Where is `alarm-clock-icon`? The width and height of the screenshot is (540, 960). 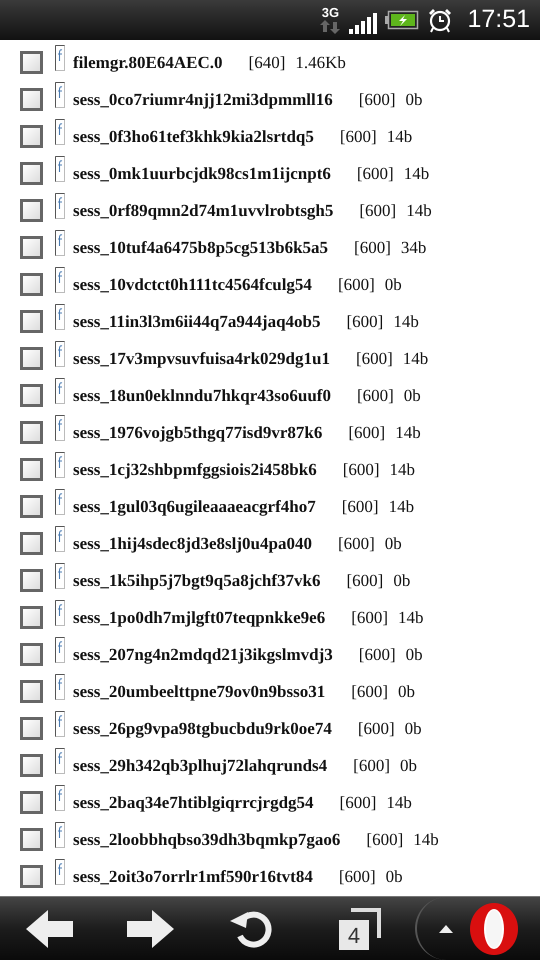
alarm-clock-icon is located at coordinates (440, 20).